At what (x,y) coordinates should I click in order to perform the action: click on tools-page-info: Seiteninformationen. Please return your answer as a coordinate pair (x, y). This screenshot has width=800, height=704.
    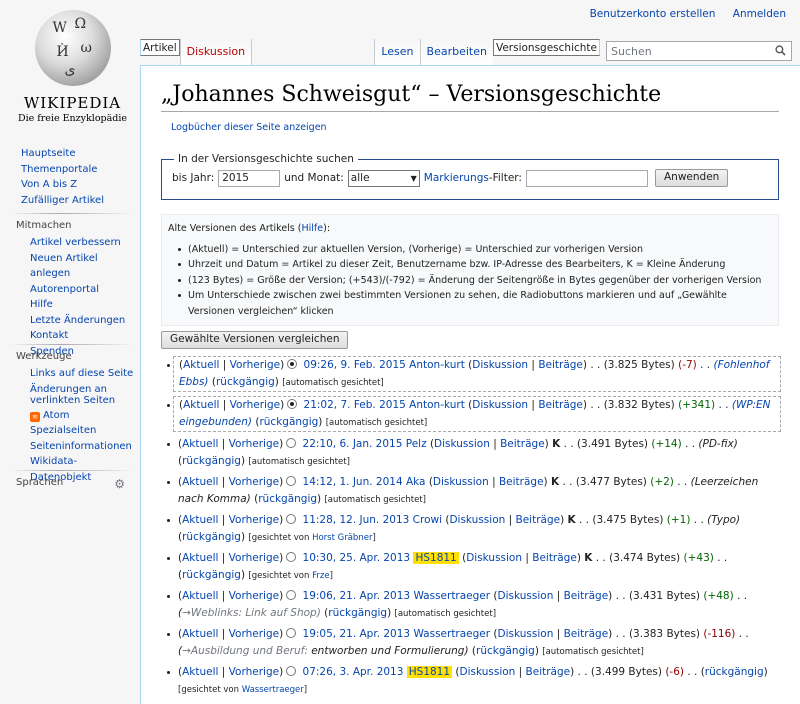
    Looking at the image, I should click on (81, 446).